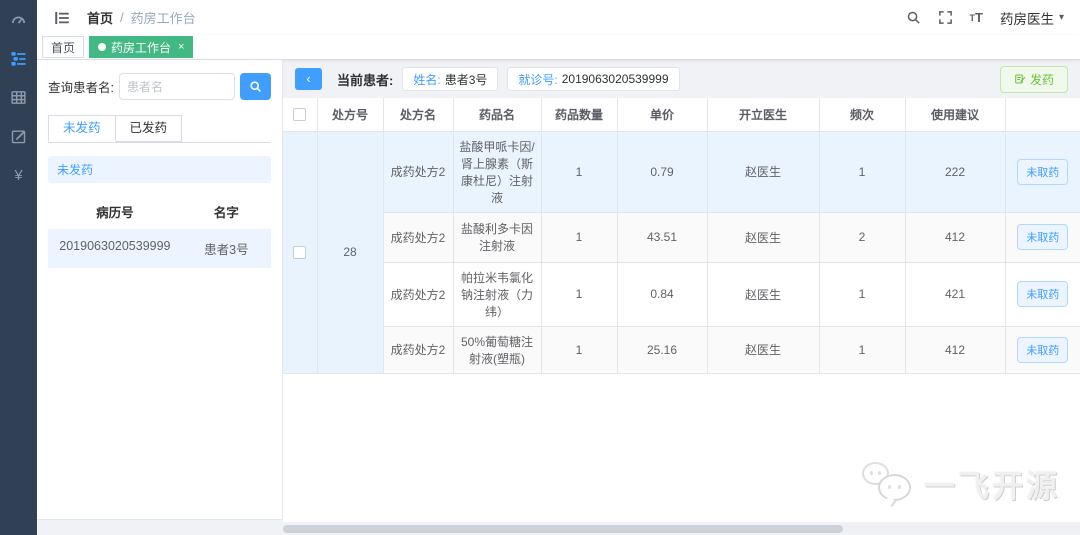  Describe the element at coordinates (558, 17) in the screenshot. I see `top-navbar: 首页 / 药房工作台 TT 药房医生 ▾` at that location.